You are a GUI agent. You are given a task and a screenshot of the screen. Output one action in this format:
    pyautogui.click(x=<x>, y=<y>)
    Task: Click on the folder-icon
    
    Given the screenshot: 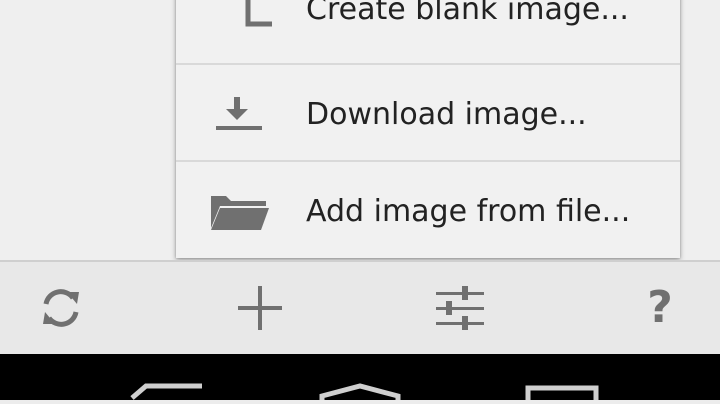 What is the action you would take?
    pyautogui.click(x=240, y=213)
    